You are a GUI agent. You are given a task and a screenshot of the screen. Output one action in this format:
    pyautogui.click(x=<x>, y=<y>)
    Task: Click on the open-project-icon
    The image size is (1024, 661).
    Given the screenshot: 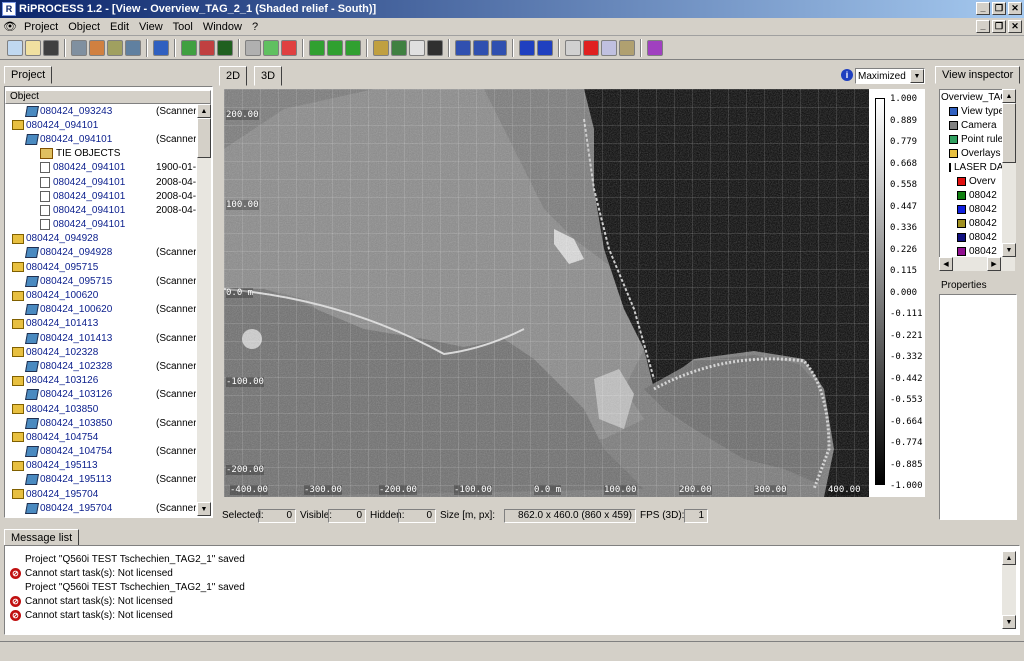 What is the action you would take?
    pyautogui.click(x=33, y=47)
    